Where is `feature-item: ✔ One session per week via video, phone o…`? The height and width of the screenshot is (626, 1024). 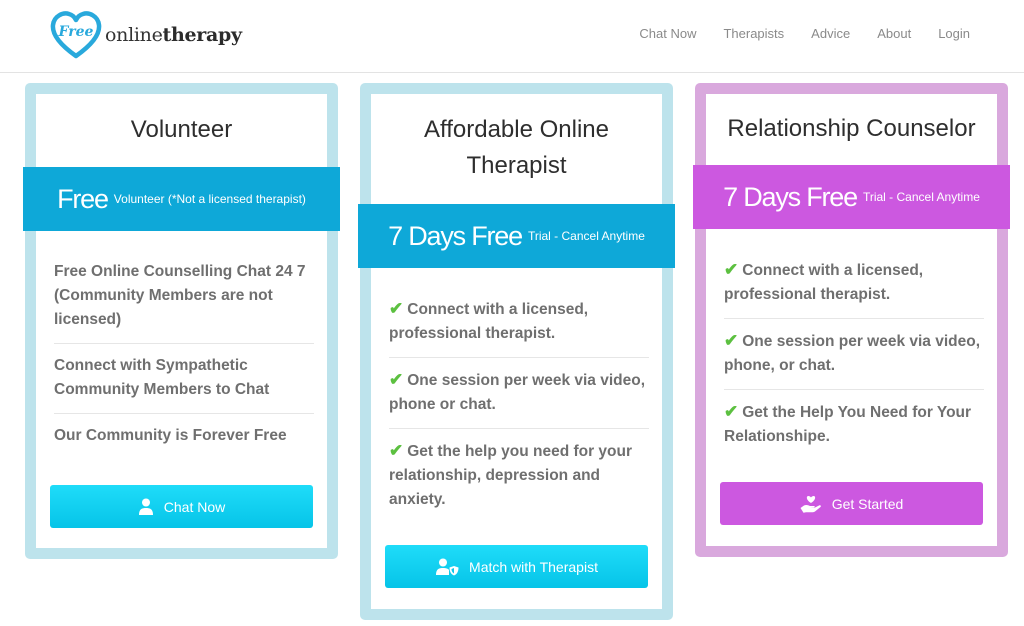
feature-item: ✔ One session per week via video, phone o… is located at coordinates (519, 393).